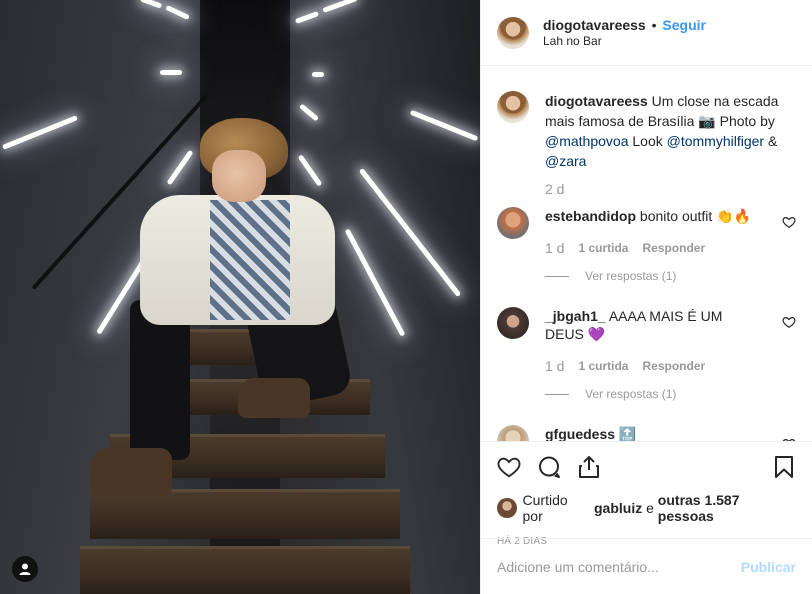 Image resolution: width=812 pixels, height=594 pixels. I want to click on comment-item: gfguedess 🔝, so click(646, 433).